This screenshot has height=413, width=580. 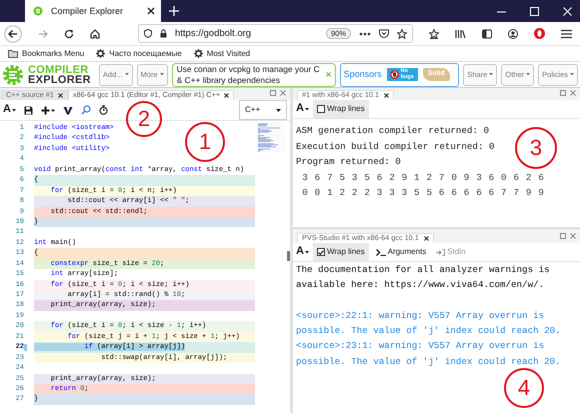 What do you see at coordinates (263, 110) in the screenshot?
I see `language-select: C++` at bounding box center [263, 110].